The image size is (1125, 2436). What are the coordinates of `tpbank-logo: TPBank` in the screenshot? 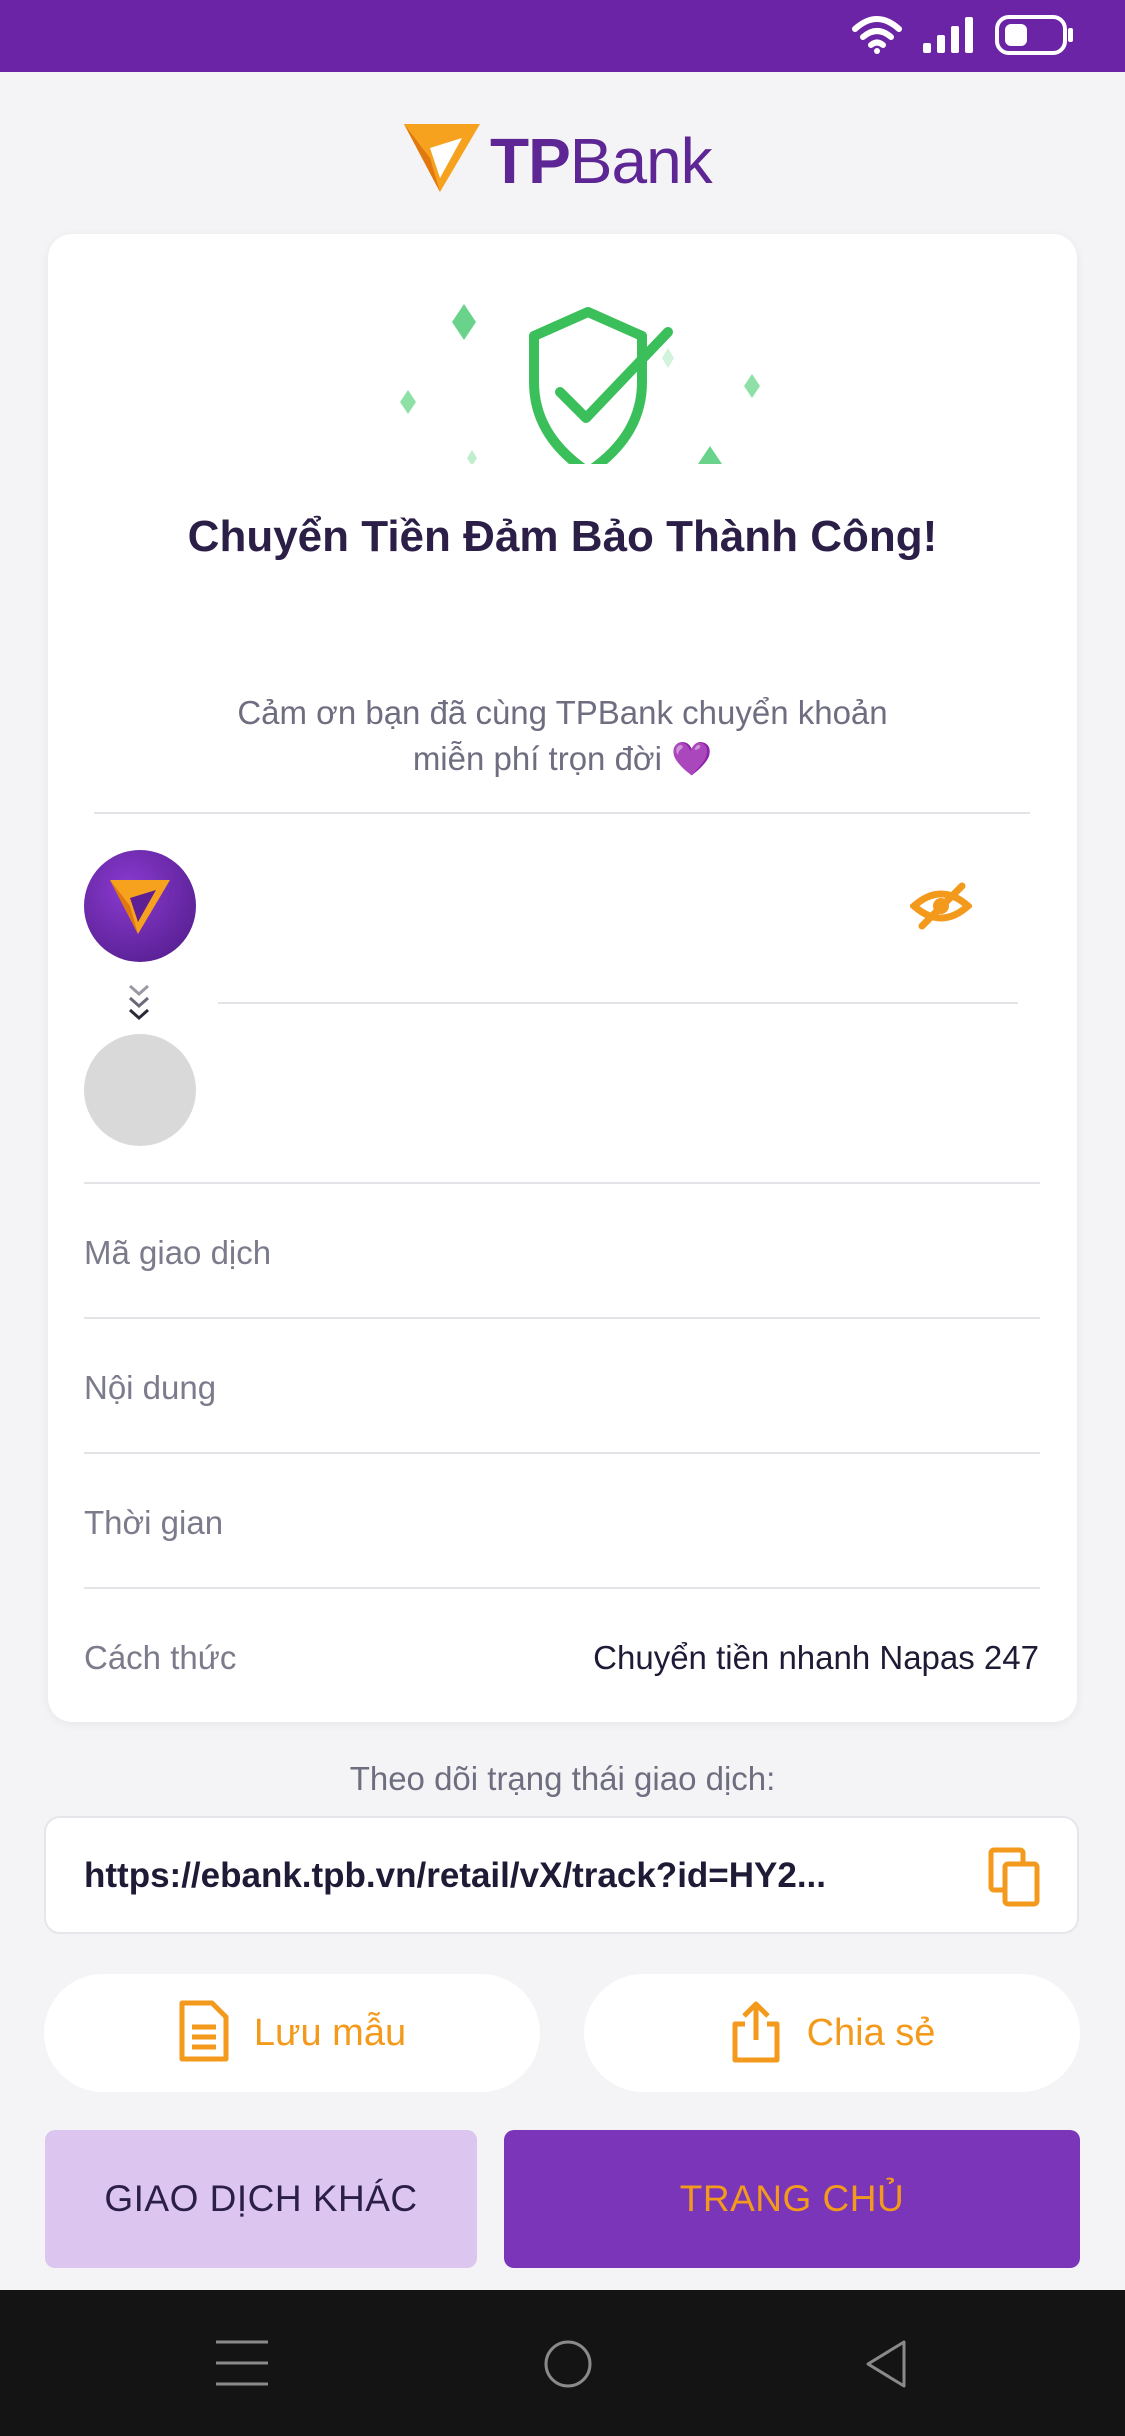 It's located at (556, 160).